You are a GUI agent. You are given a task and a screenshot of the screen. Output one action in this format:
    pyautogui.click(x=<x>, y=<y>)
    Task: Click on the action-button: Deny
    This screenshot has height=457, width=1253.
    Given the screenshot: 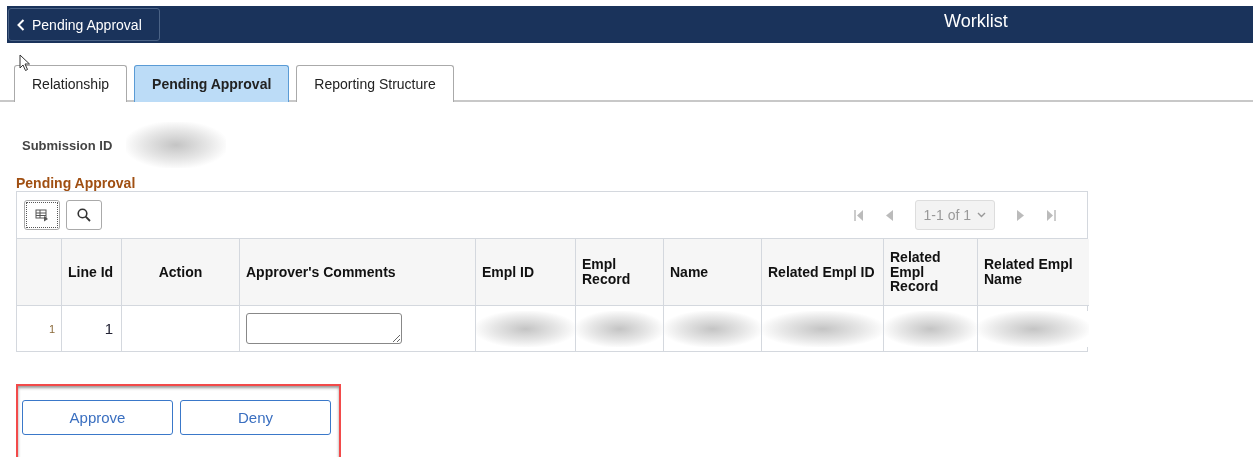 What is the action you would take?
    pyautogui.click(x=255, y=417)
    